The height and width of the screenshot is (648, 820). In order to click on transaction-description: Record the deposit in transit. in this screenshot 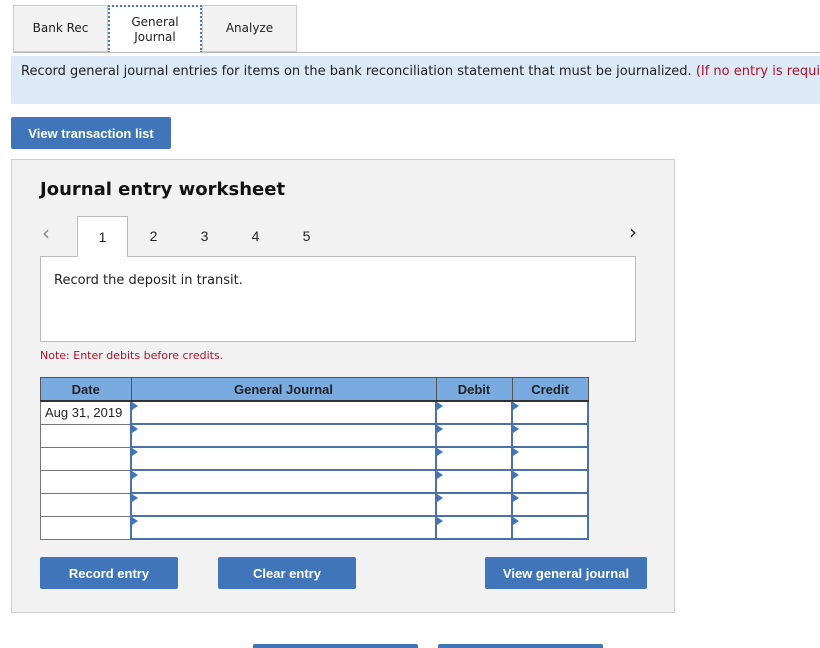, I will do `click(338, 299)`.